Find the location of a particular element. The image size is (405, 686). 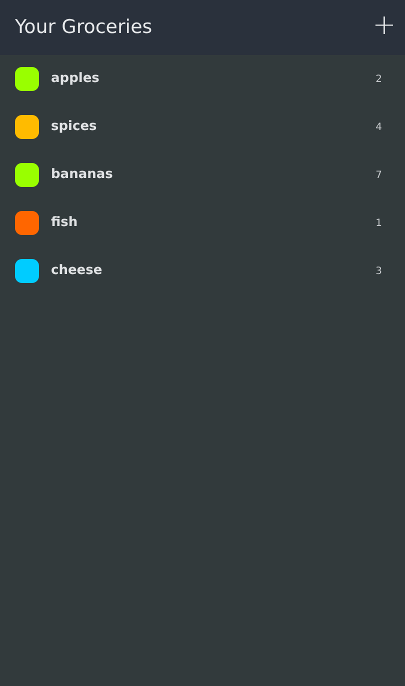

grocery-item: fish 1 is located at coordinates (202, 223).